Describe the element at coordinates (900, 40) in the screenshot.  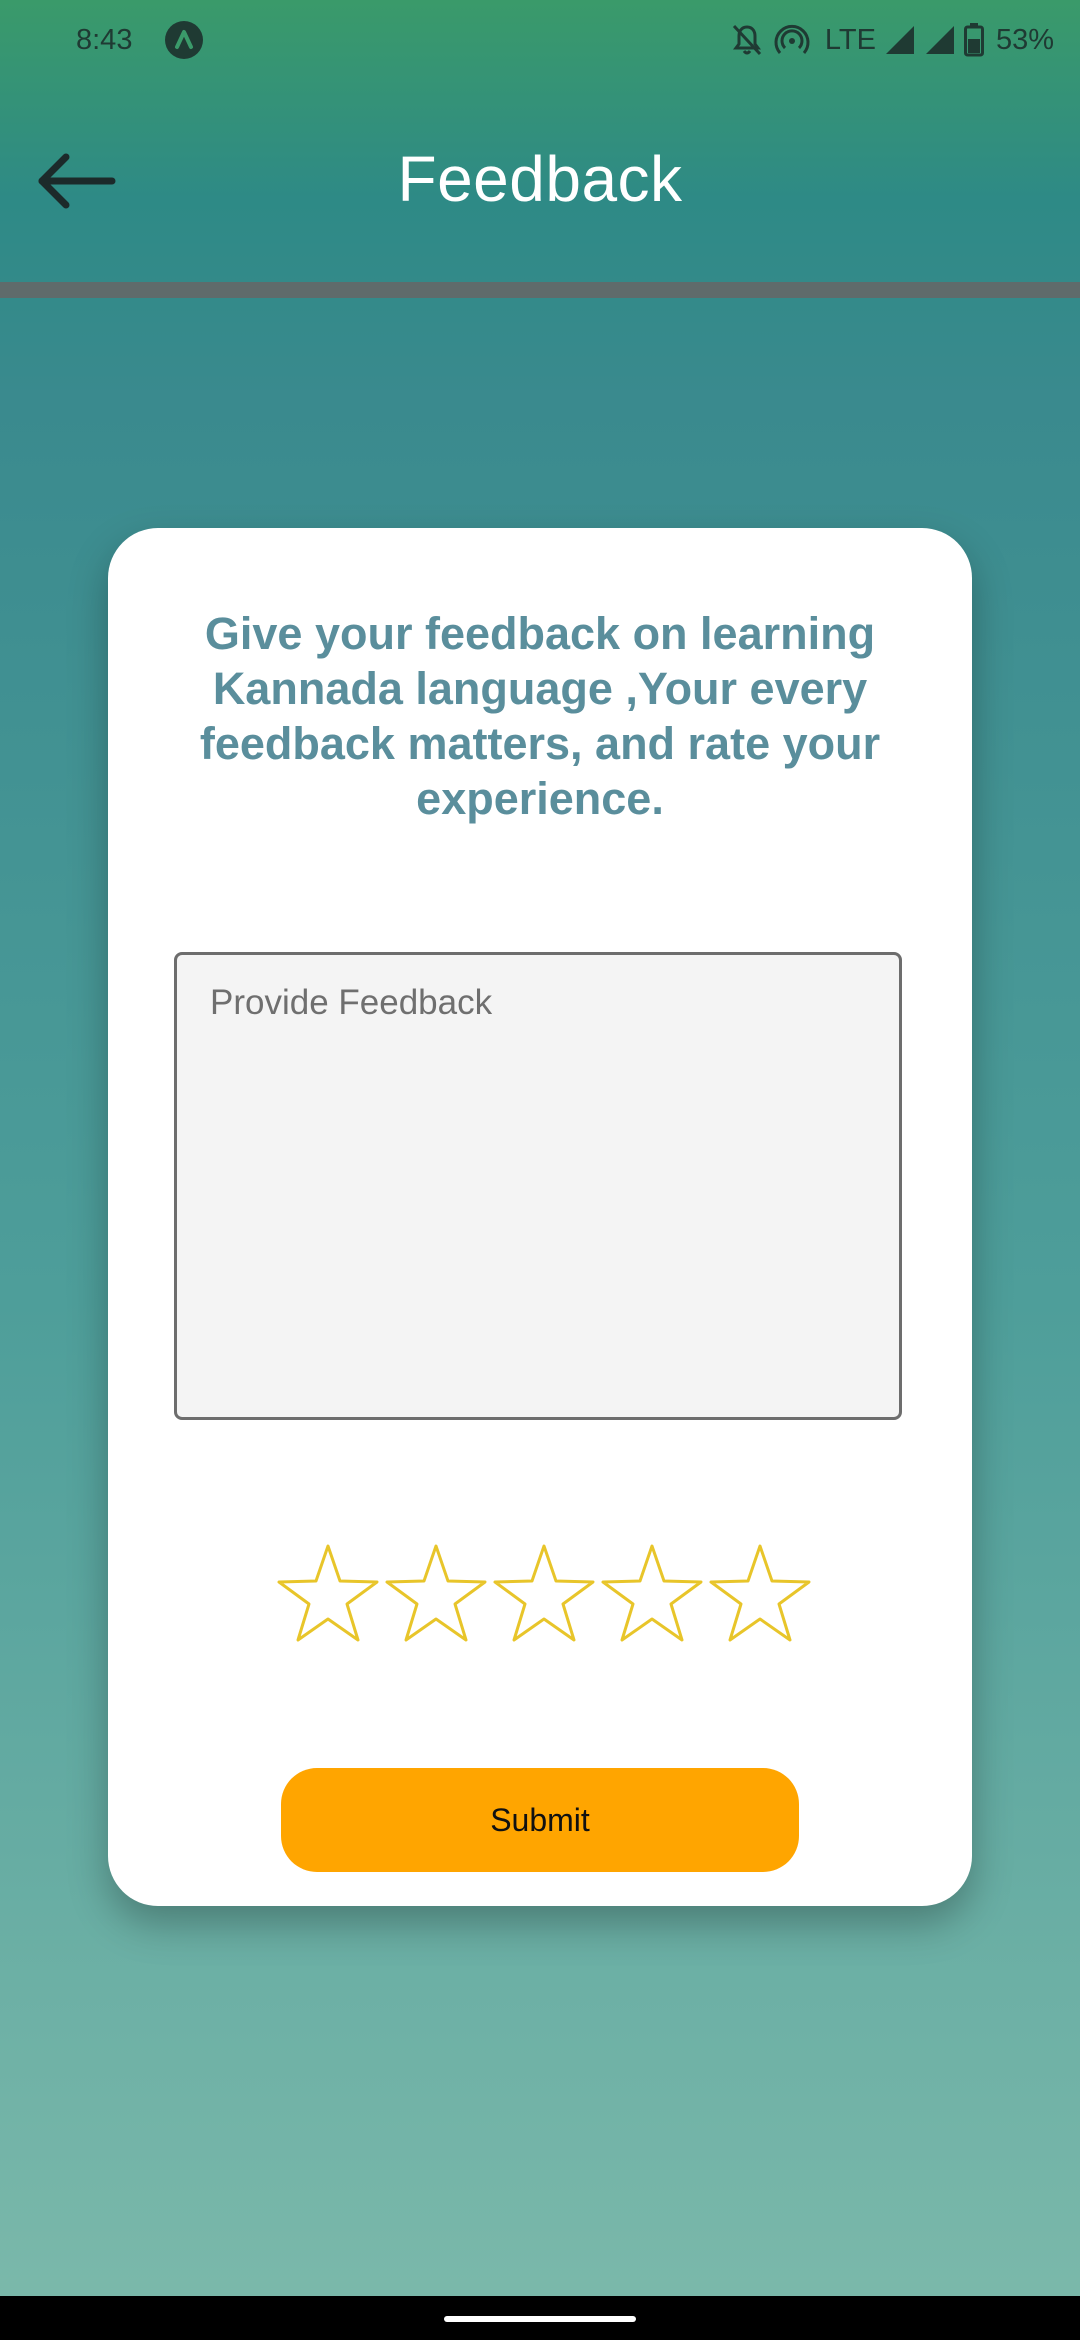
I see `signal-icon` at that location.